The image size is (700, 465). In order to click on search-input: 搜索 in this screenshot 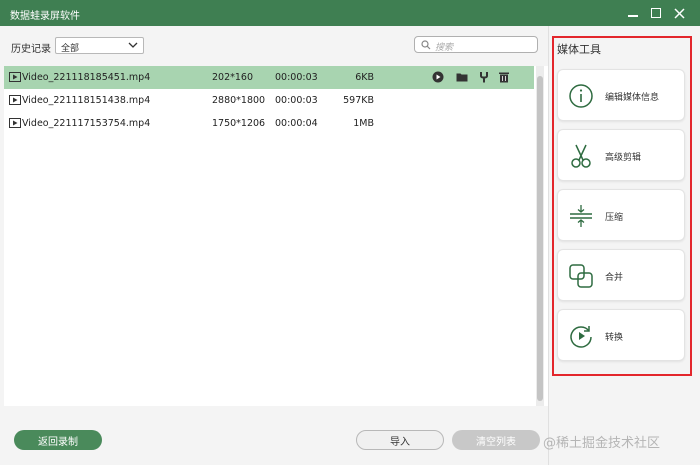, I will do `click(476, 44)`.